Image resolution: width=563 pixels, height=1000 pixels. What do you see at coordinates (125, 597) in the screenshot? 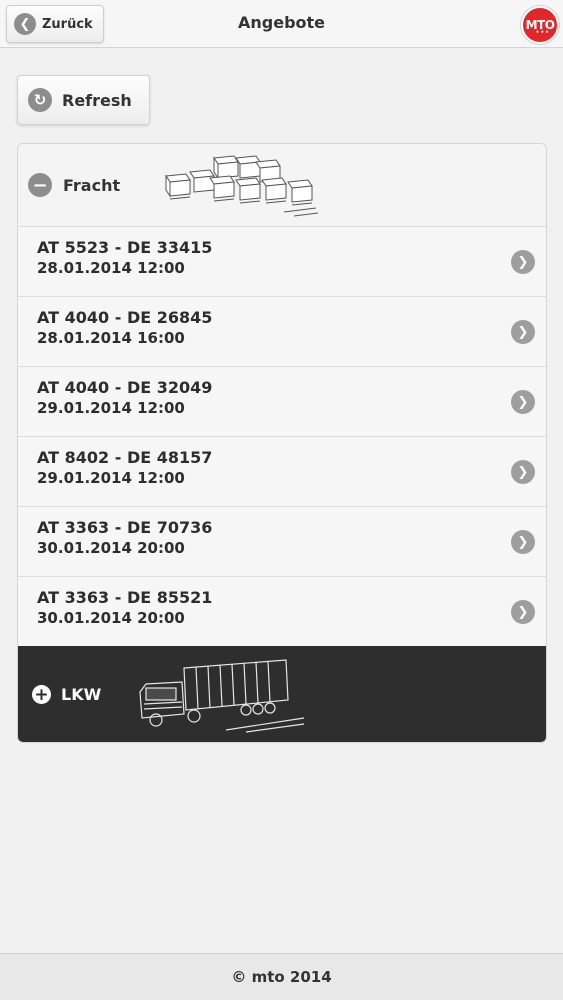
I see `offer-route: AT 3363 - DE 85521` at bounding box center [125, 597].